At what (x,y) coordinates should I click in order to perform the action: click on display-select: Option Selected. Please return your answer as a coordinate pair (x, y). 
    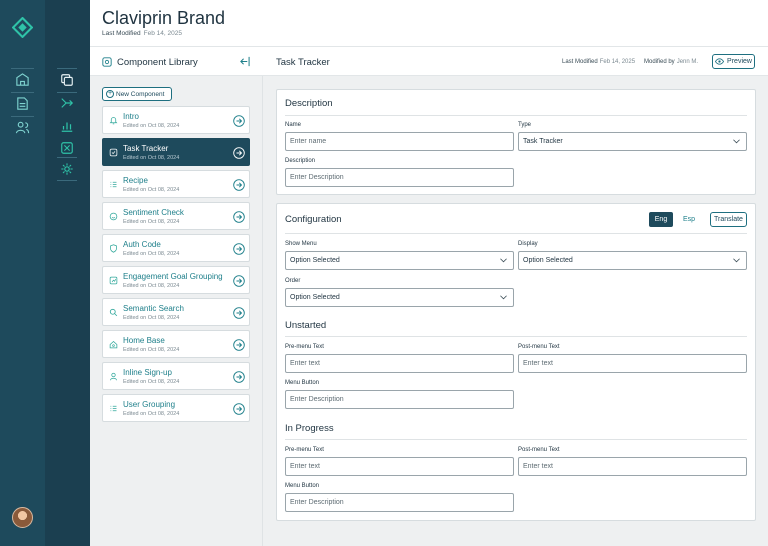
    Looking at the image, I should click on (632, 260).